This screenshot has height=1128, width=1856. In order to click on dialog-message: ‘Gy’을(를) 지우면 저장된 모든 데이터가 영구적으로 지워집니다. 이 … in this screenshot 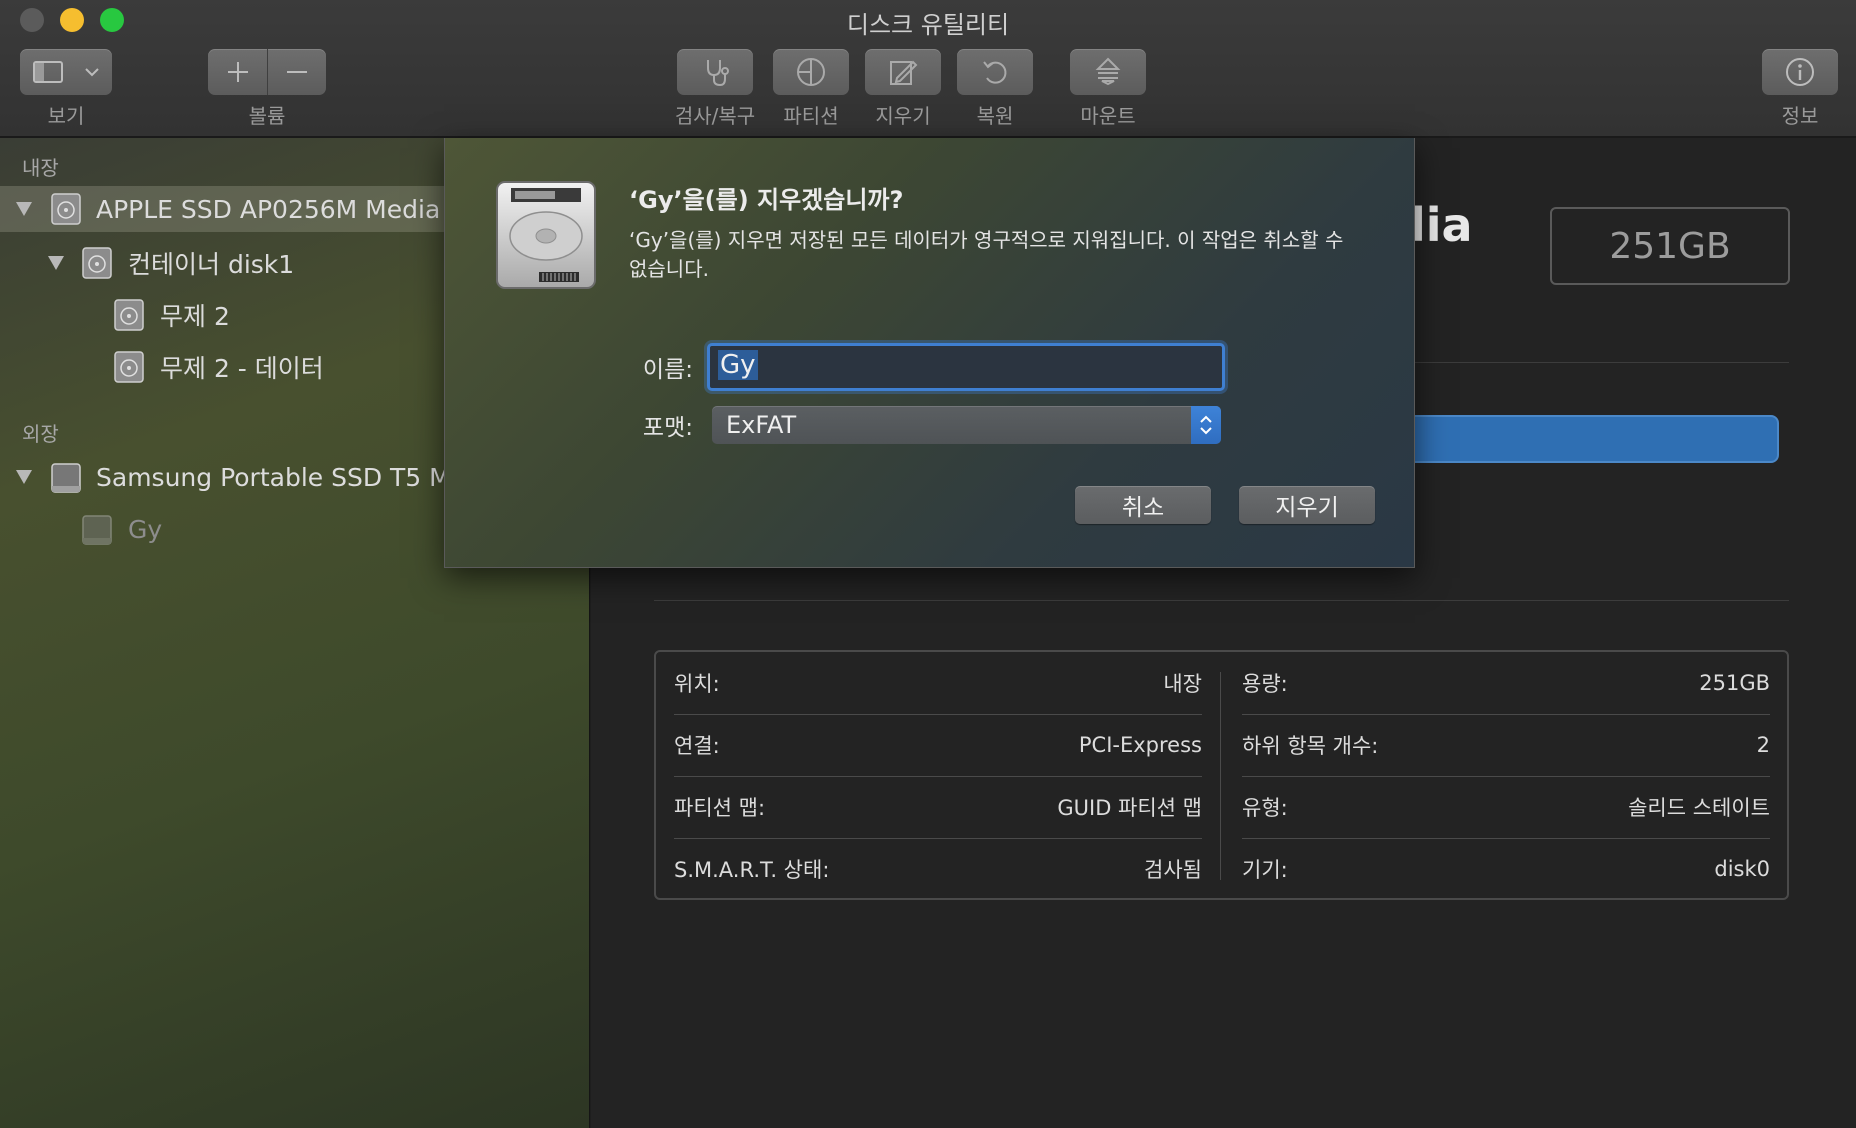, I will do `click(986, 254)`.